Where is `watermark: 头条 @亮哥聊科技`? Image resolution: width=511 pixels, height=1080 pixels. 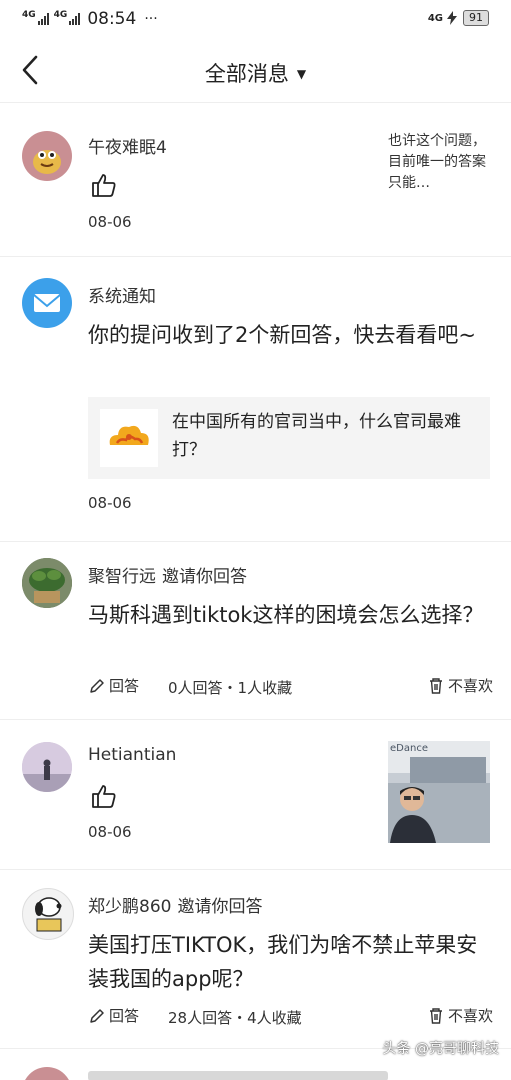
watermark: 头条 @亮哥聊科技 is located at coordinates (440, 1049).